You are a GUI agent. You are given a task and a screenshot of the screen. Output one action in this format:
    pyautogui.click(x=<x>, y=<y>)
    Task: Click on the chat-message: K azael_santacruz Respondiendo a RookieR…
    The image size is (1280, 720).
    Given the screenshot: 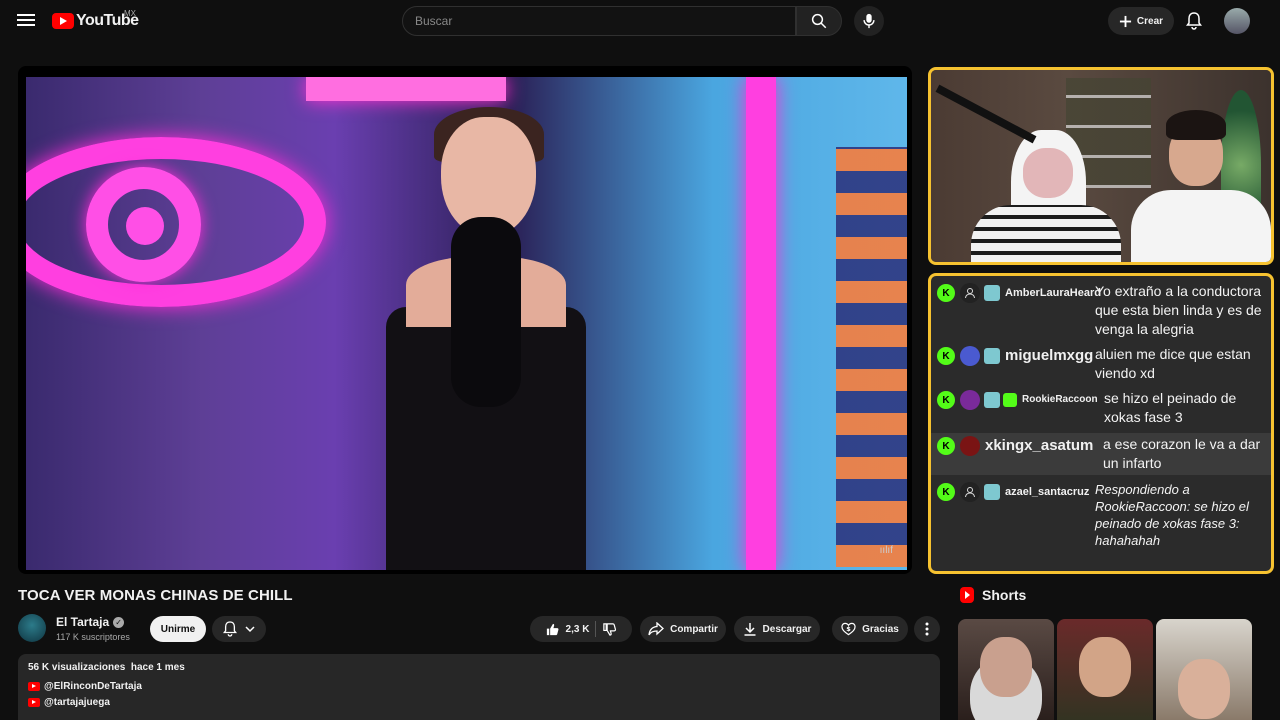 What is the action you would take?
    pyautogui.click(x=1101, y=515)
    